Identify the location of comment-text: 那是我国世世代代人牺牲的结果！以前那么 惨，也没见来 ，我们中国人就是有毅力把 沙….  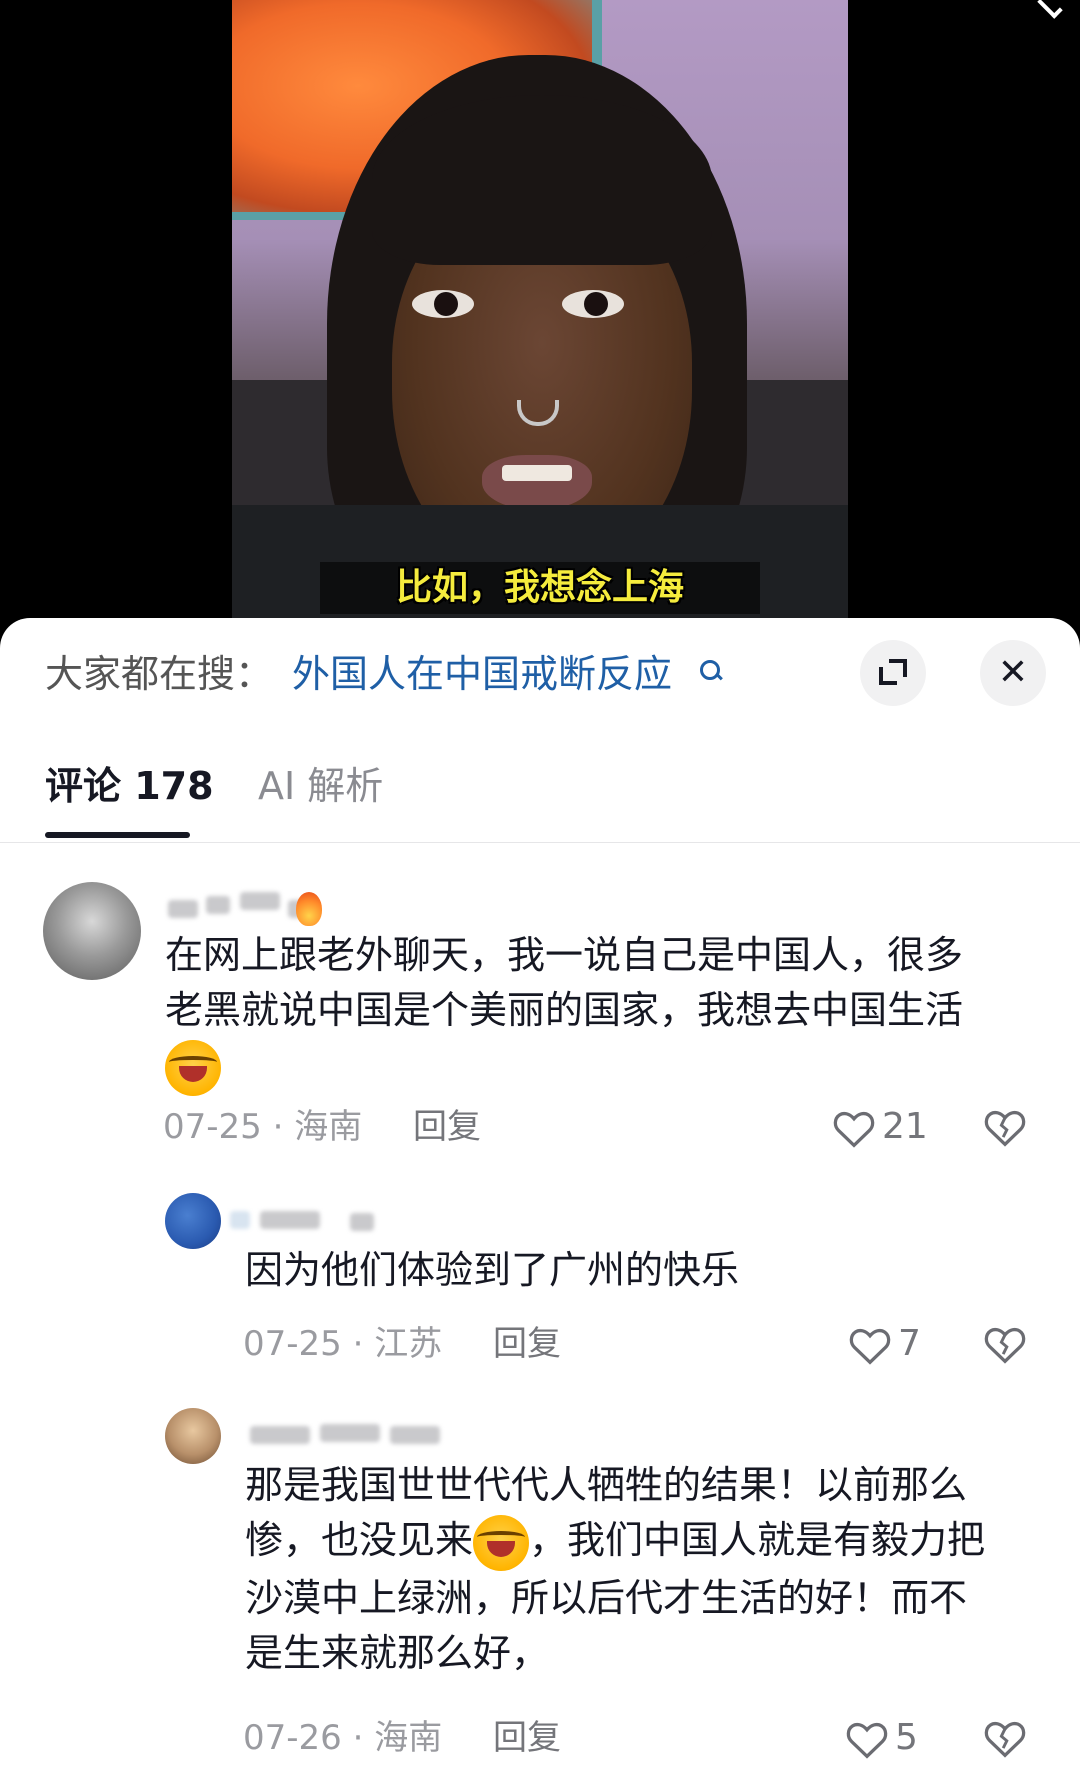
(655, 1569).